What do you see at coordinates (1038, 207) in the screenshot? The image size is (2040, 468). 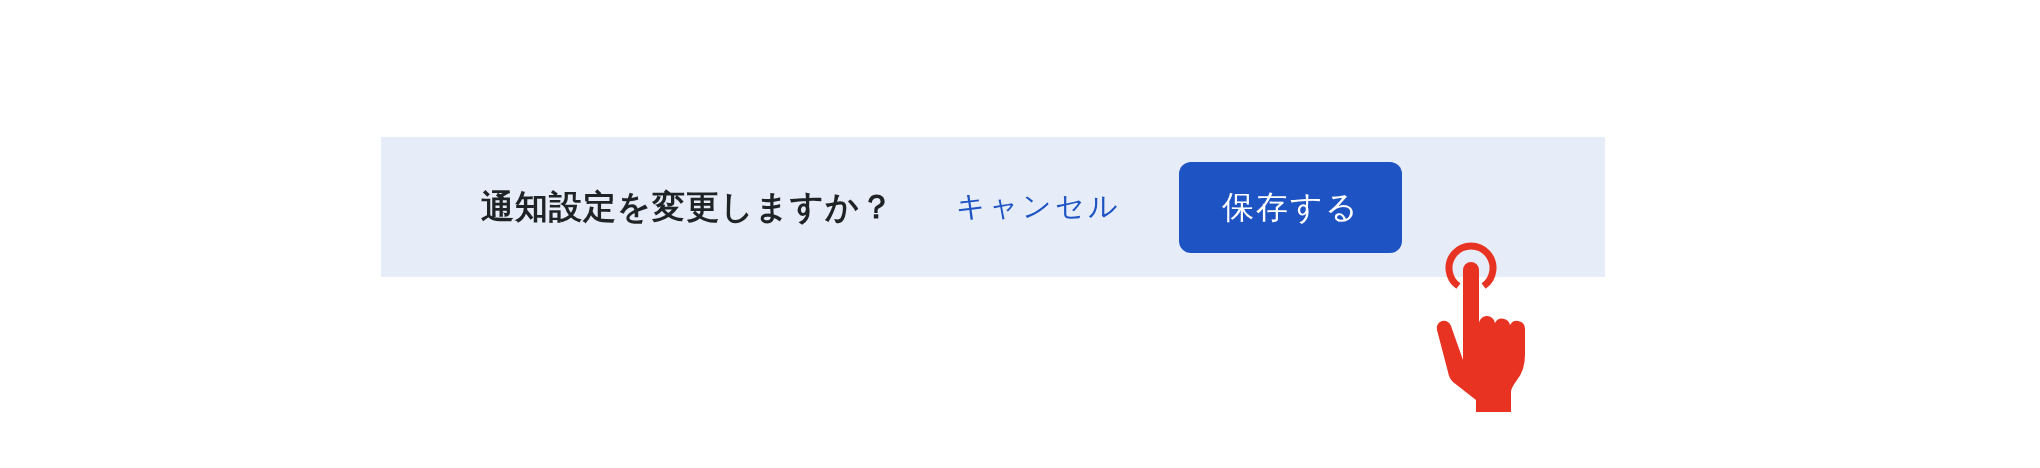 I see `cancel-link: キャンセル` at bounding box center [1038, 207].